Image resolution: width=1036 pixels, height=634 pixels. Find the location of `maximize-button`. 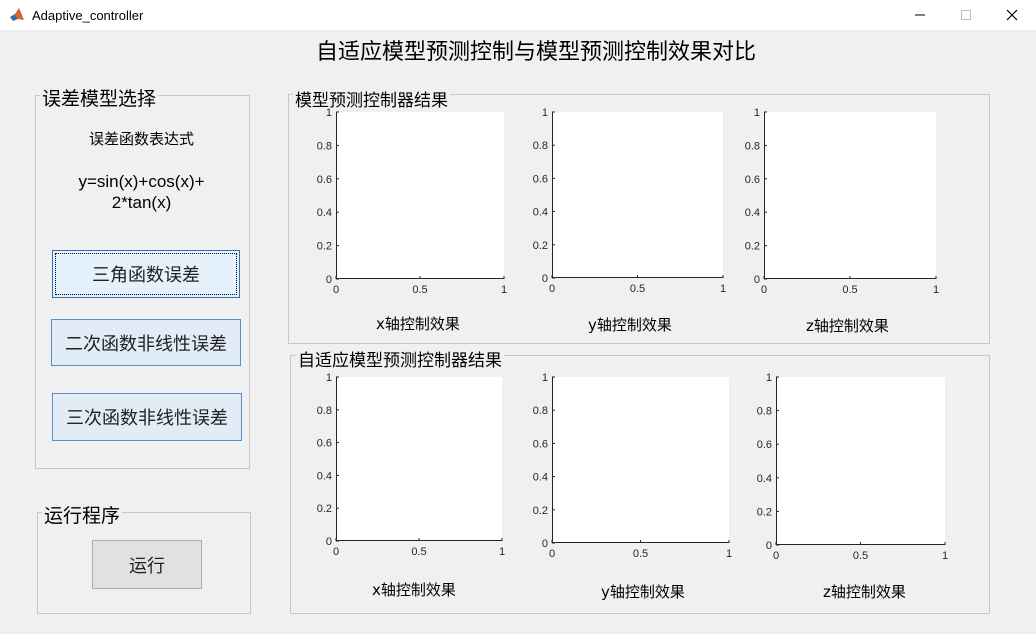

maximize-button is located at coordinates (966, 15).